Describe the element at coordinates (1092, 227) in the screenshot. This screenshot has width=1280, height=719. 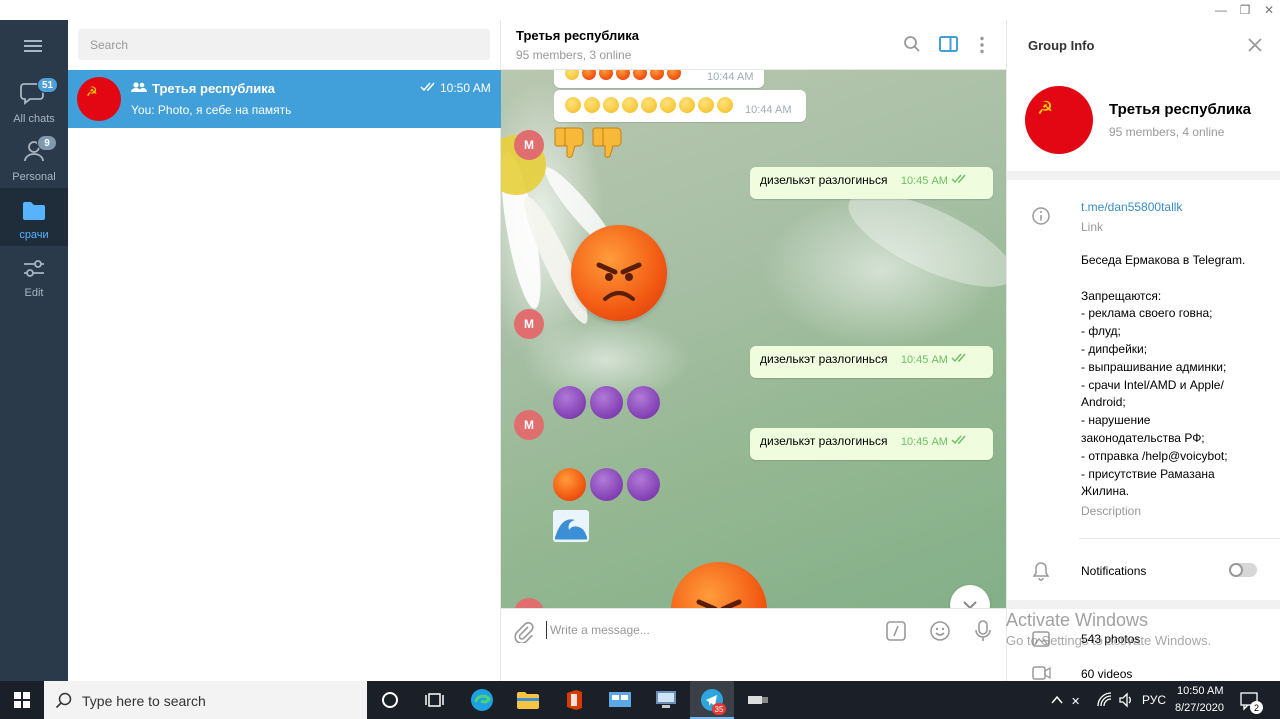
I see `link-label: Link` at that location.